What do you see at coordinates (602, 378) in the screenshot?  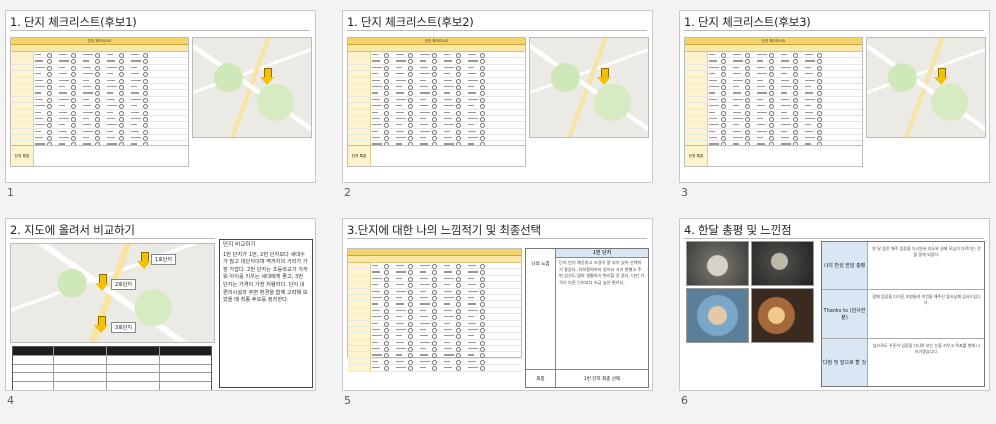 I see `final-text: 1번 단지 최종 선택` at bounding box center [602, 378].